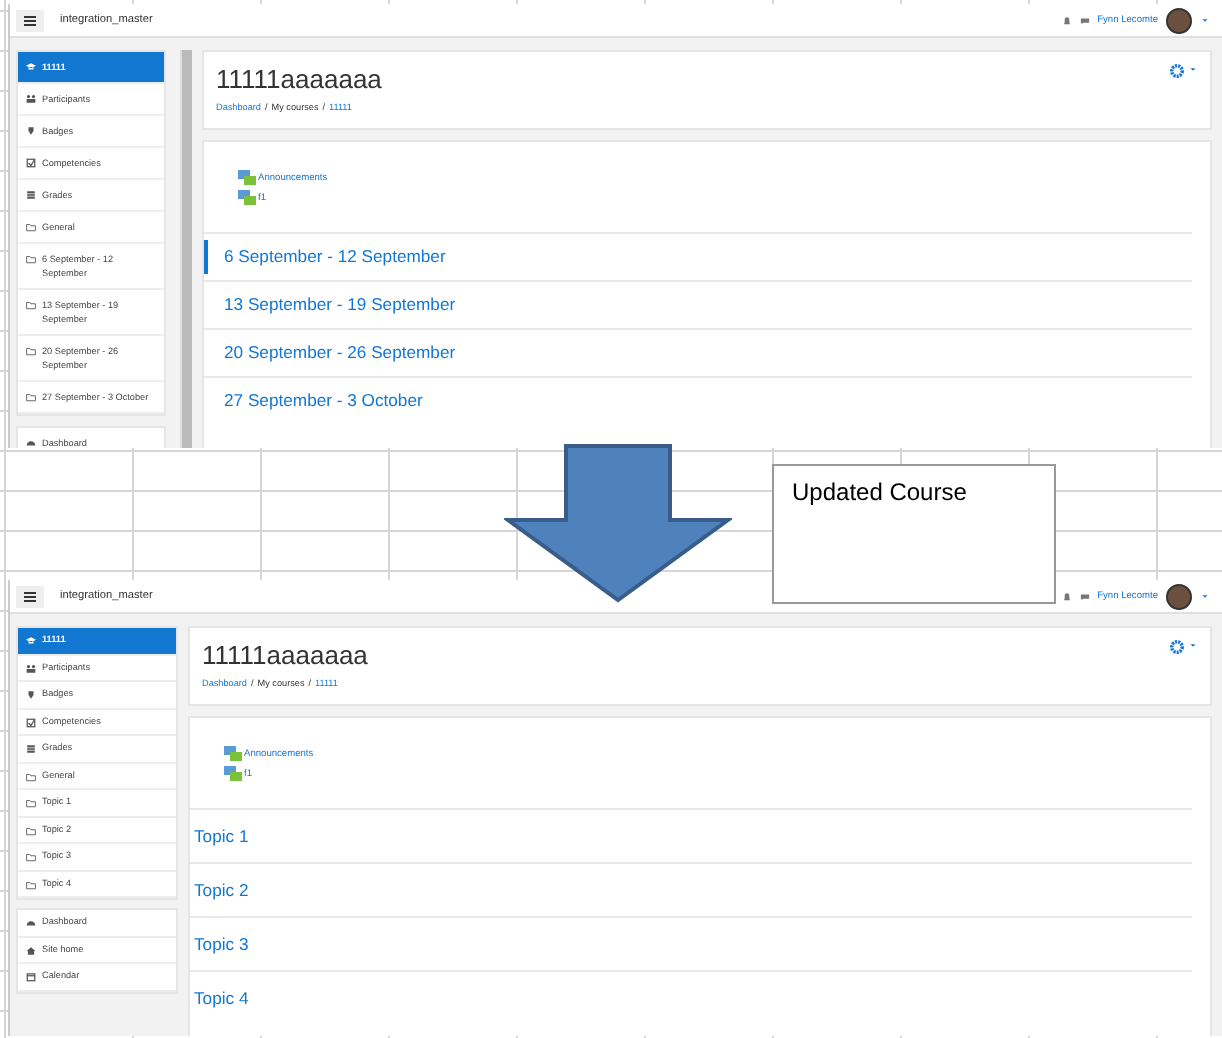  Describe the element at coordinates (691, 998) in the screenshot. I see `section-title: Topic 4` at that location.